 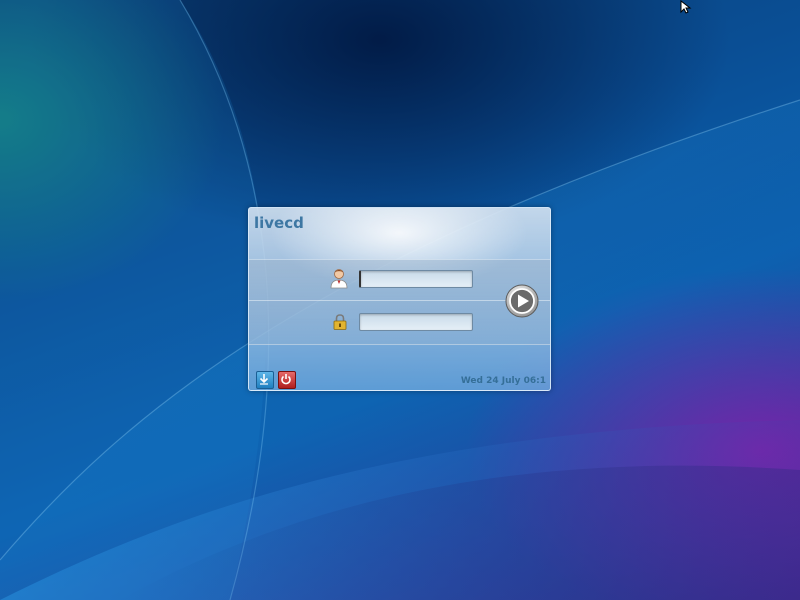 I want to click on session-menu-button, so click(x=265, y=380).